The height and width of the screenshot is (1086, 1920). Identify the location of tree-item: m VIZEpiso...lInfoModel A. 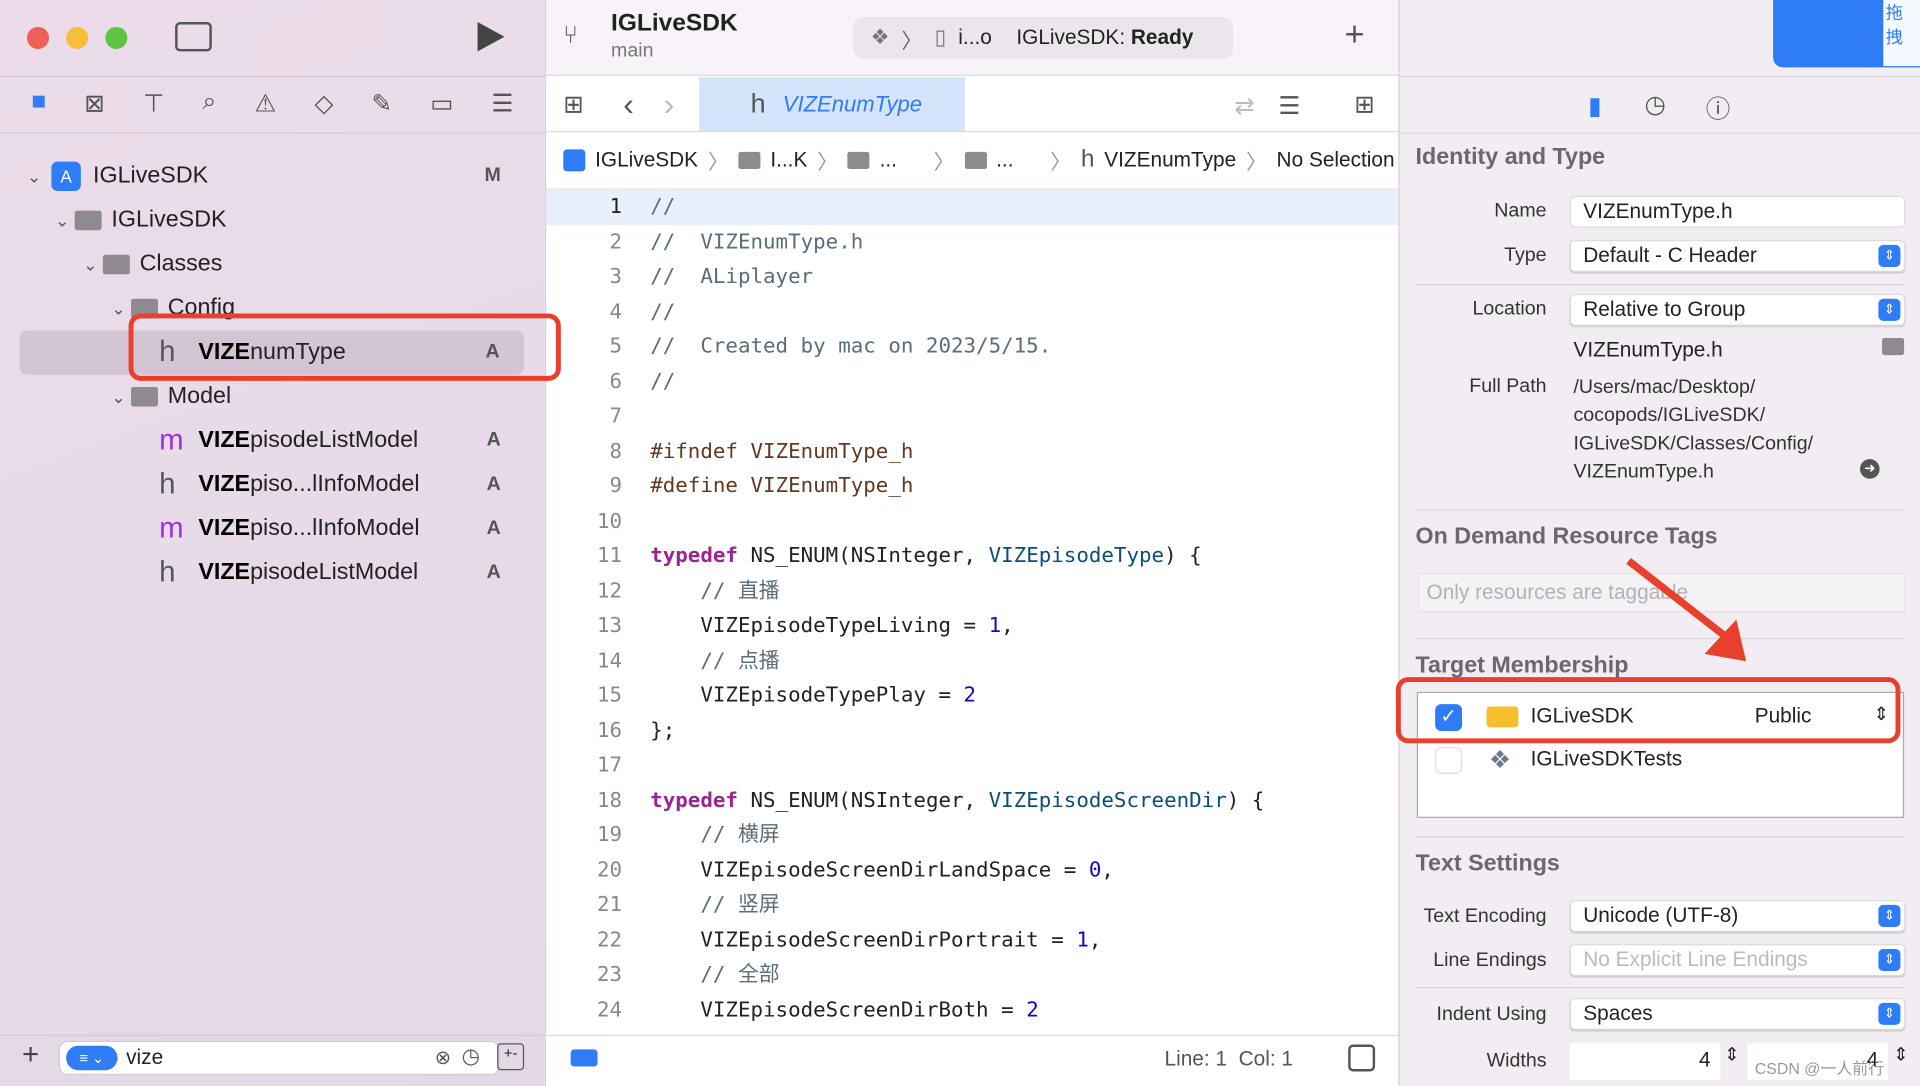
(272, 529).